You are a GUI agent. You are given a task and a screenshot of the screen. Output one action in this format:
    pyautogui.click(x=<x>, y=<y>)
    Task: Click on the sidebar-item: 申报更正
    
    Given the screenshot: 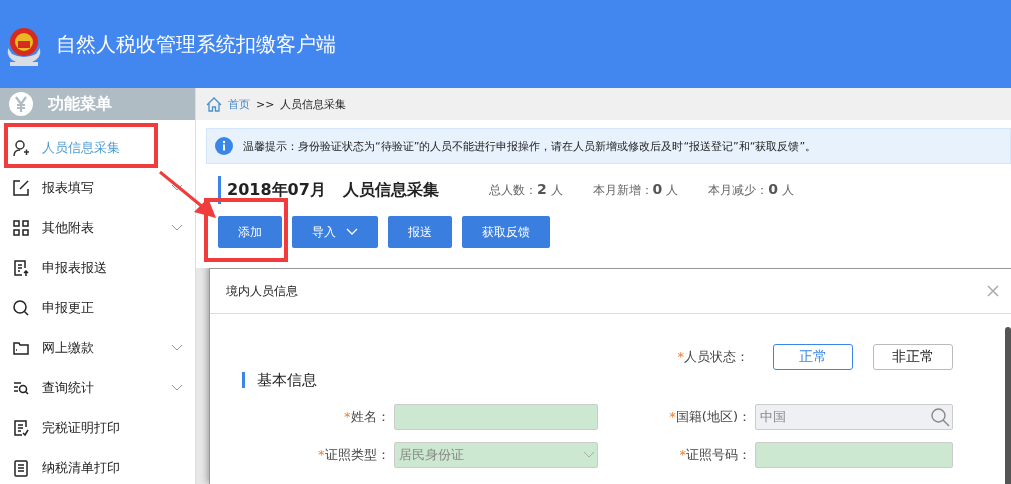 What is the action you would take?
    pyautogui.click(x=97, y=308)
    